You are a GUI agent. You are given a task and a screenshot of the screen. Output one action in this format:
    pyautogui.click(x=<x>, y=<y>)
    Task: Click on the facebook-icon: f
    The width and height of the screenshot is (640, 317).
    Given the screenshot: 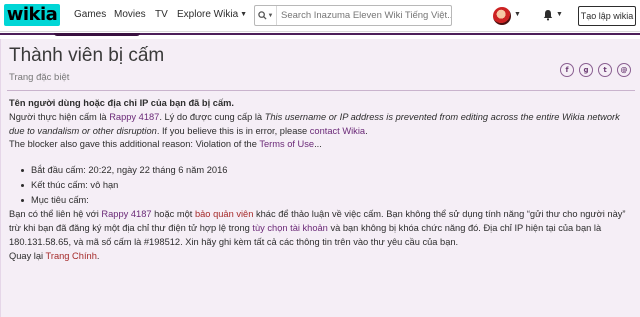 What is the action you would take?
    pyautogui.click(x=567, y=70)
    